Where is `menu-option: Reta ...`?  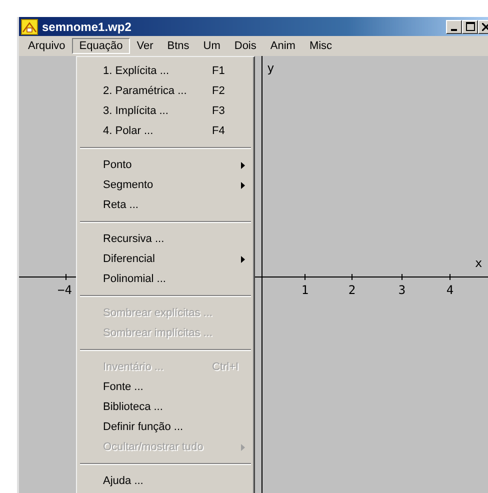
menu-option: Reta ... is located at coordinates (165, 205).